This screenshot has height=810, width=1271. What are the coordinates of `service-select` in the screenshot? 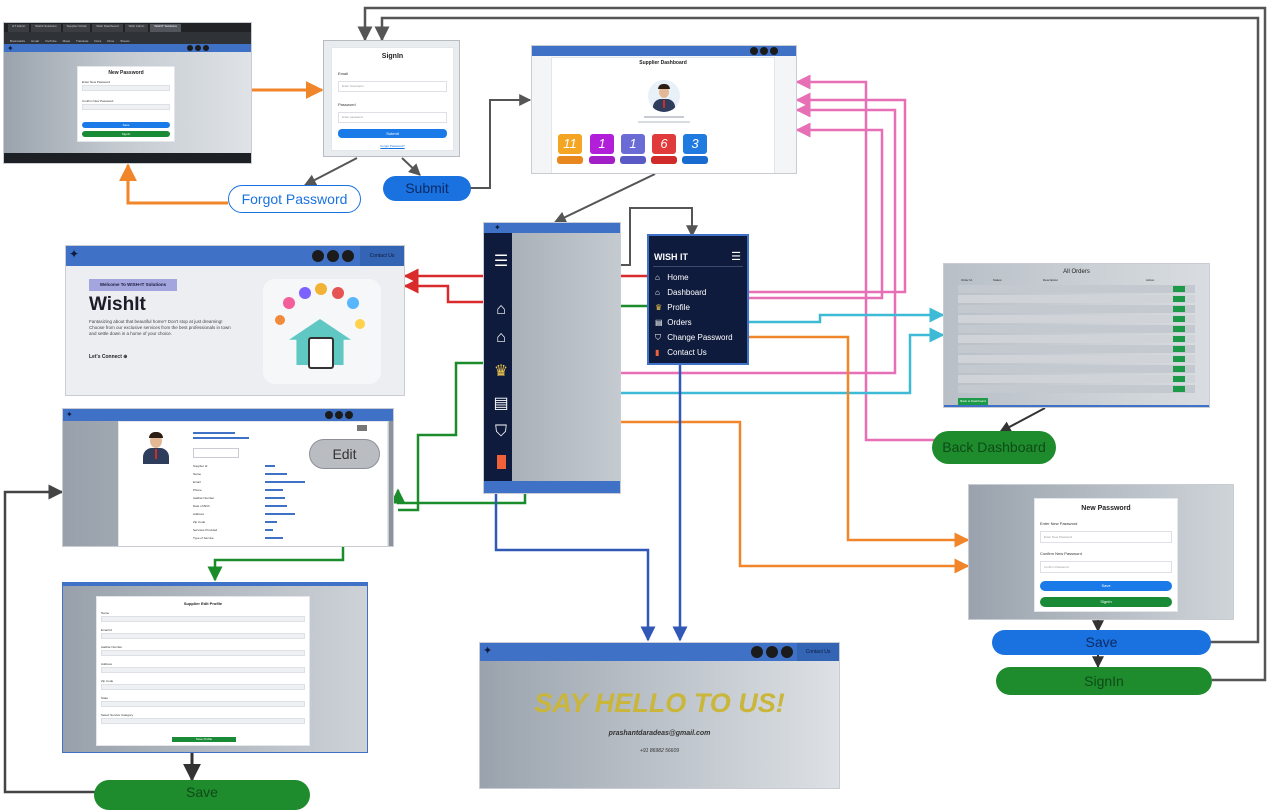 It's located at (203, 721).